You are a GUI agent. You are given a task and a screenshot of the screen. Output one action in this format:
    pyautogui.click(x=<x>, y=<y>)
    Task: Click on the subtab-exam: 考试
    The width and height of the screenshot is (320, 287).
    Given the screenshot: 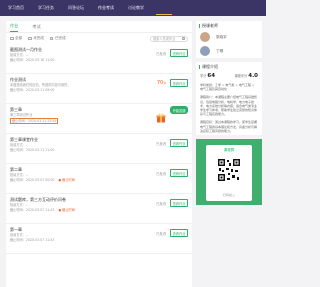 What is the action you would take?
    pyautogui.click(x=36, y=28)
    